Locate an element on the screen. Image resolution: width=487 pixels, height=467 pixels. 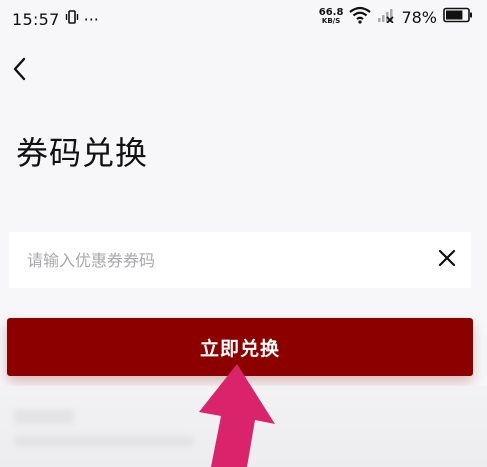
back-icon is located at coordinates (20, 71).